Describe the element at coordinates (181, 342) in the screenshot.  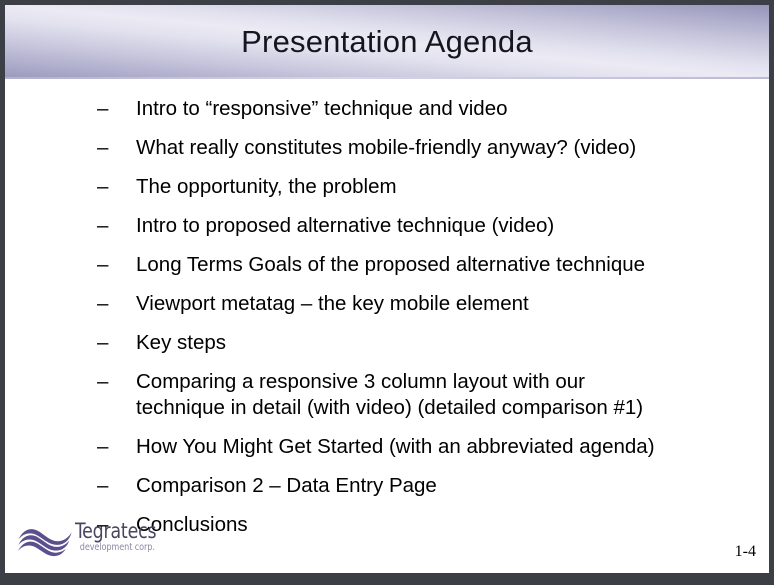
I see `list-item-label: Key steps` at that location.